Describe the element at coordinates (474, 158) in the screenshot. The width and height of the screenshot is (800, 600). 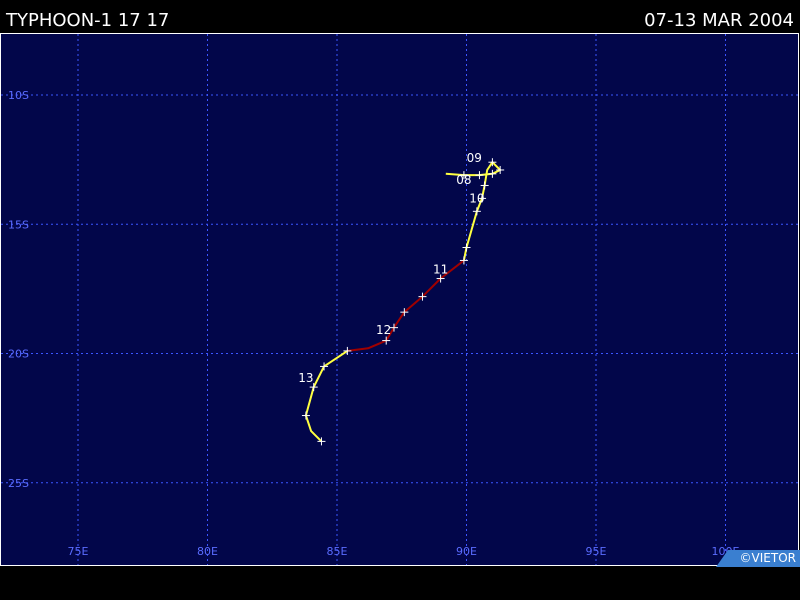
I see `day-label: 09` at that location.